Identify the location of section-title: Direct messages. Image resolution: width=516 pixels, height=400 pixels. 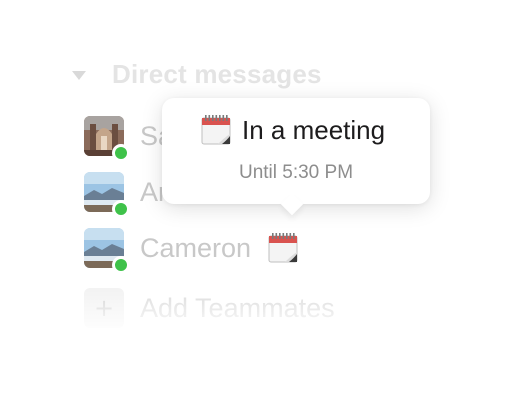
(217, 73).